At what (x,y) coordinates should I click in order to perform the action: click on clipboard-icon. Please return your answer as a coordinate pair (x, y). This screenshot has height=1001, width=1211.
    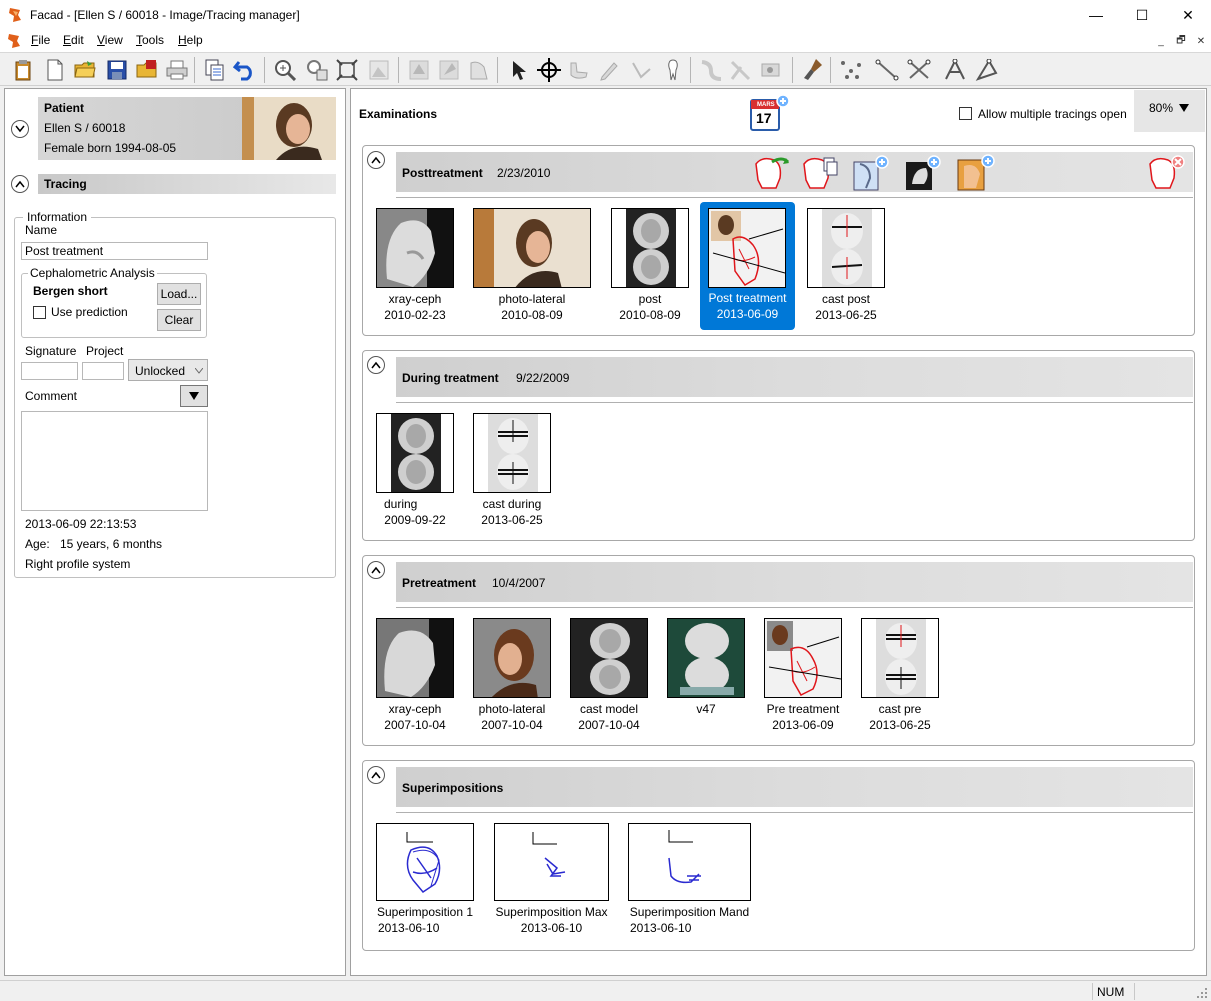
    Looking at the image, I should click on (23, 70).